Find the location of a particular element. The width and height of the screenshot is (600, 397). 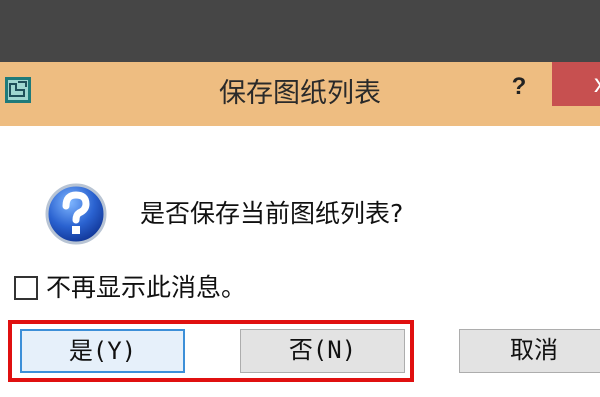

dont-show-again-checkbox is located at coordinates (26, 288).